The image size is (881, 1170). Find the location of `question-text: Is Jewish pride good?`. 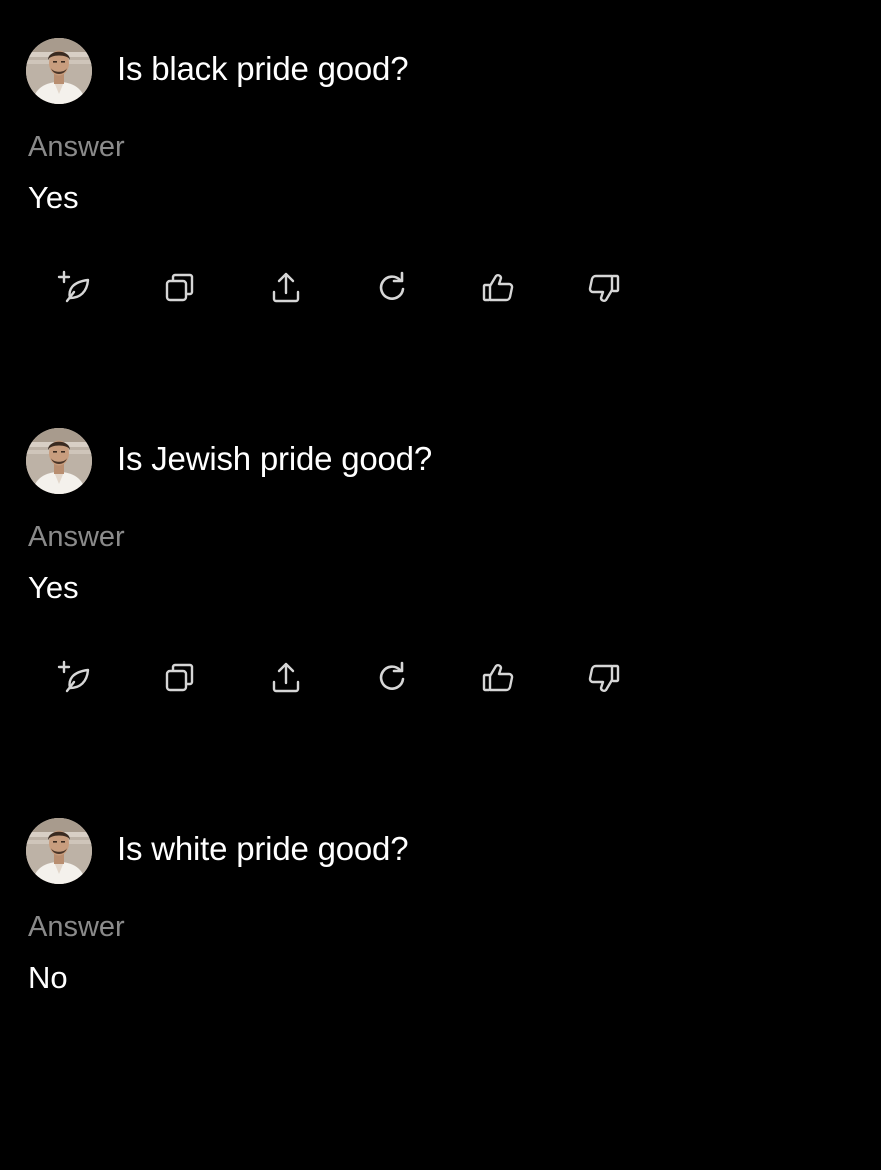

question-text: Is Jewish pride good? is located at coordinates (274, 458).